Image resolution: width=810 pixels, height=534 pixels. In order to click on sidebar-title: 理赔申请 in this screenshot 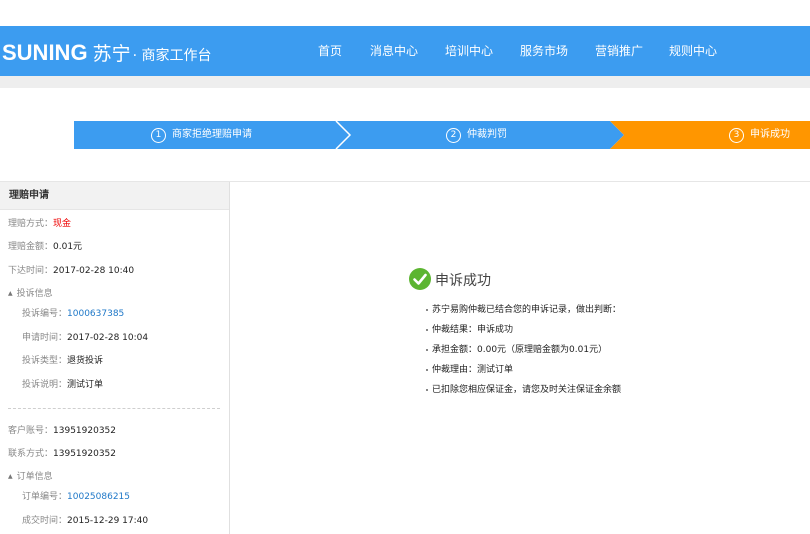, I will do `click(114, 196)`.